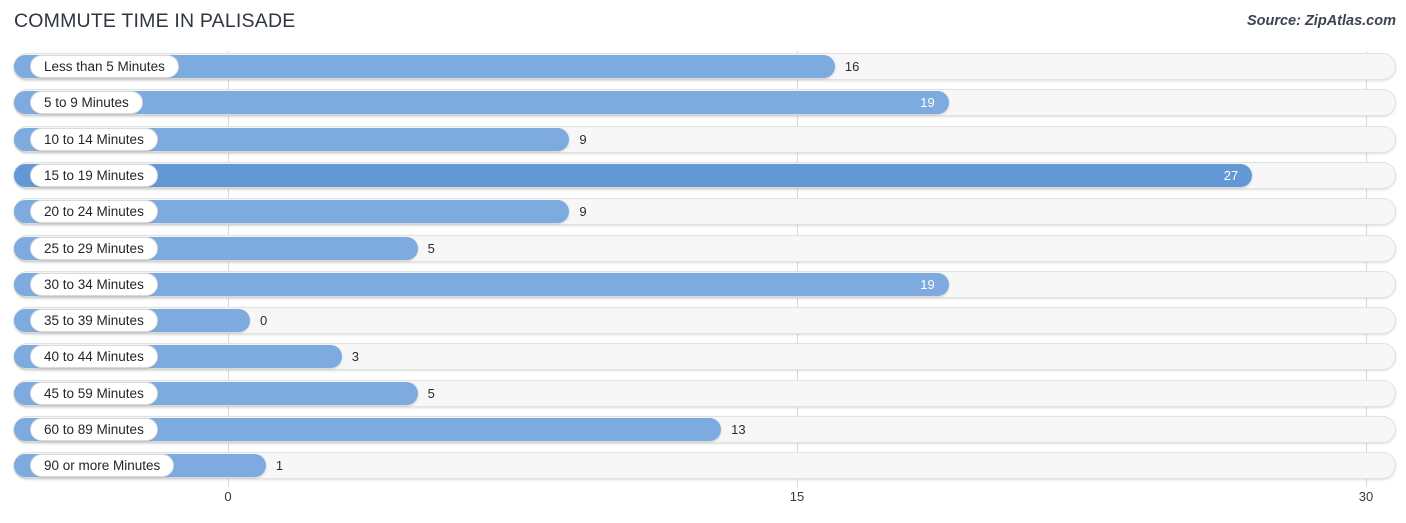  Describe the element at coordinates (703, 431) in the screenshot. I see `bar-row: 13 60 to 89 Minutes` at that location.